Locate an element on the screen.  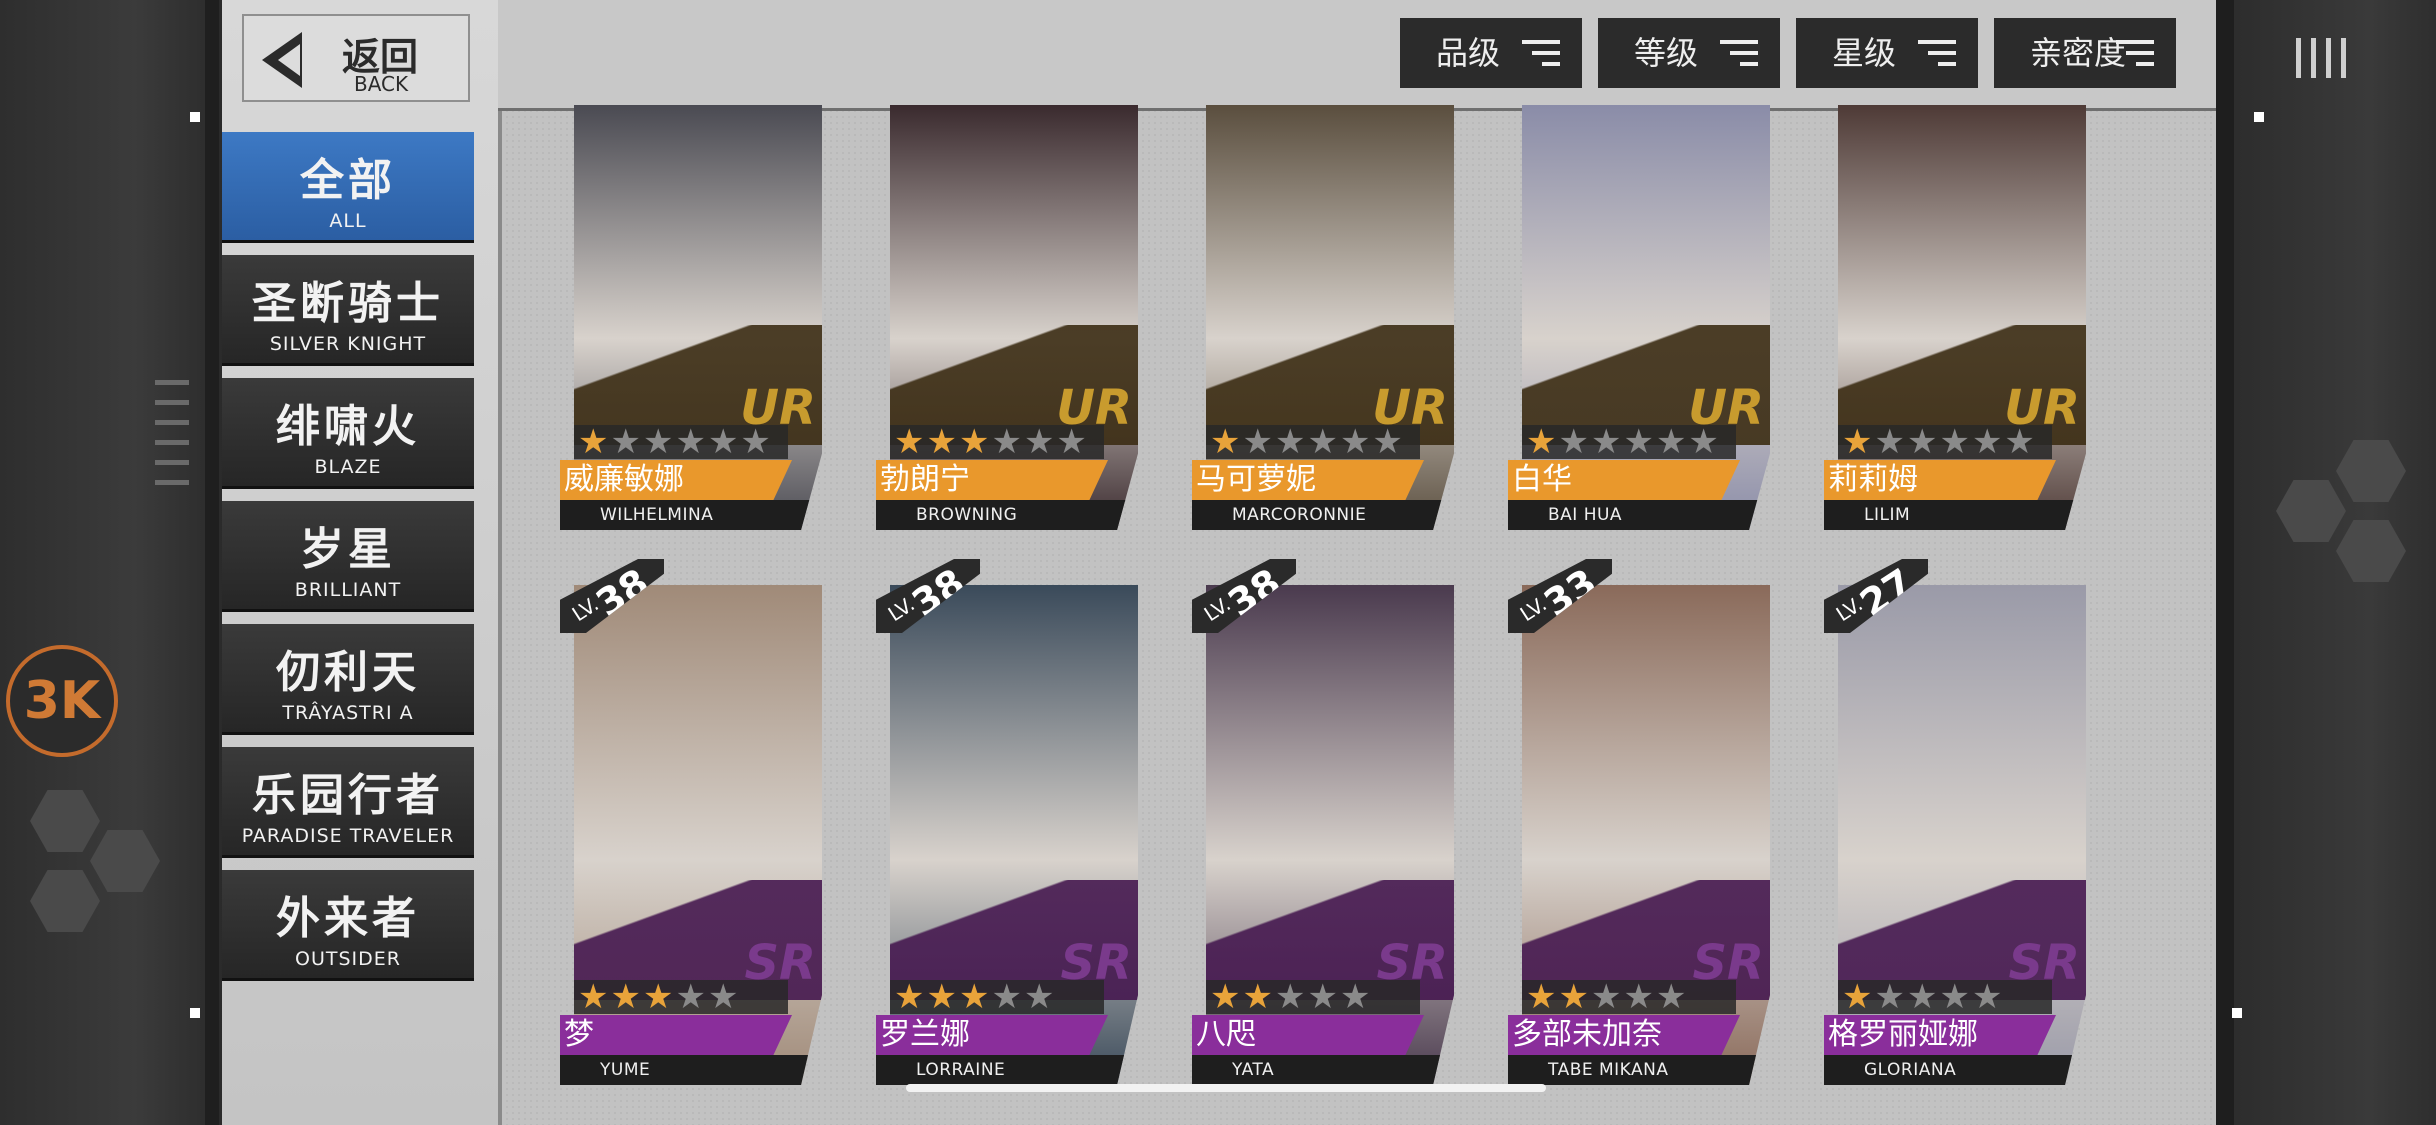
left-frame is located at coordinates (112, 562).